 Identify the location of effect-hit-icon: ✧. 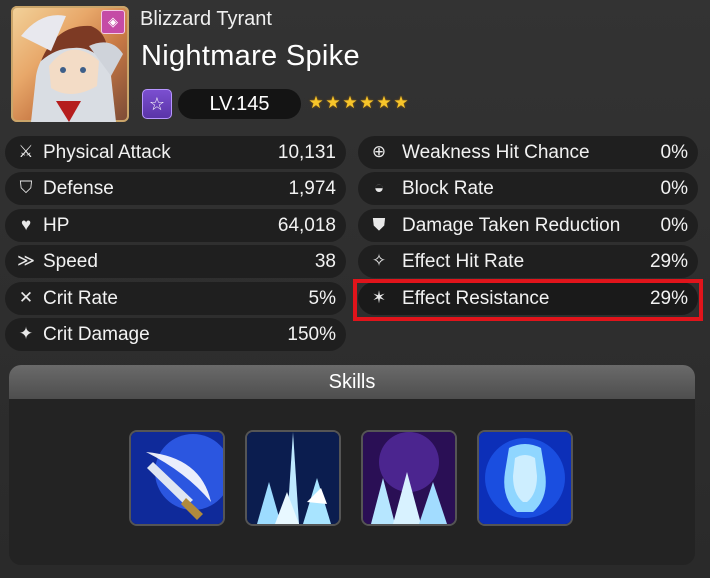
(379, 260).